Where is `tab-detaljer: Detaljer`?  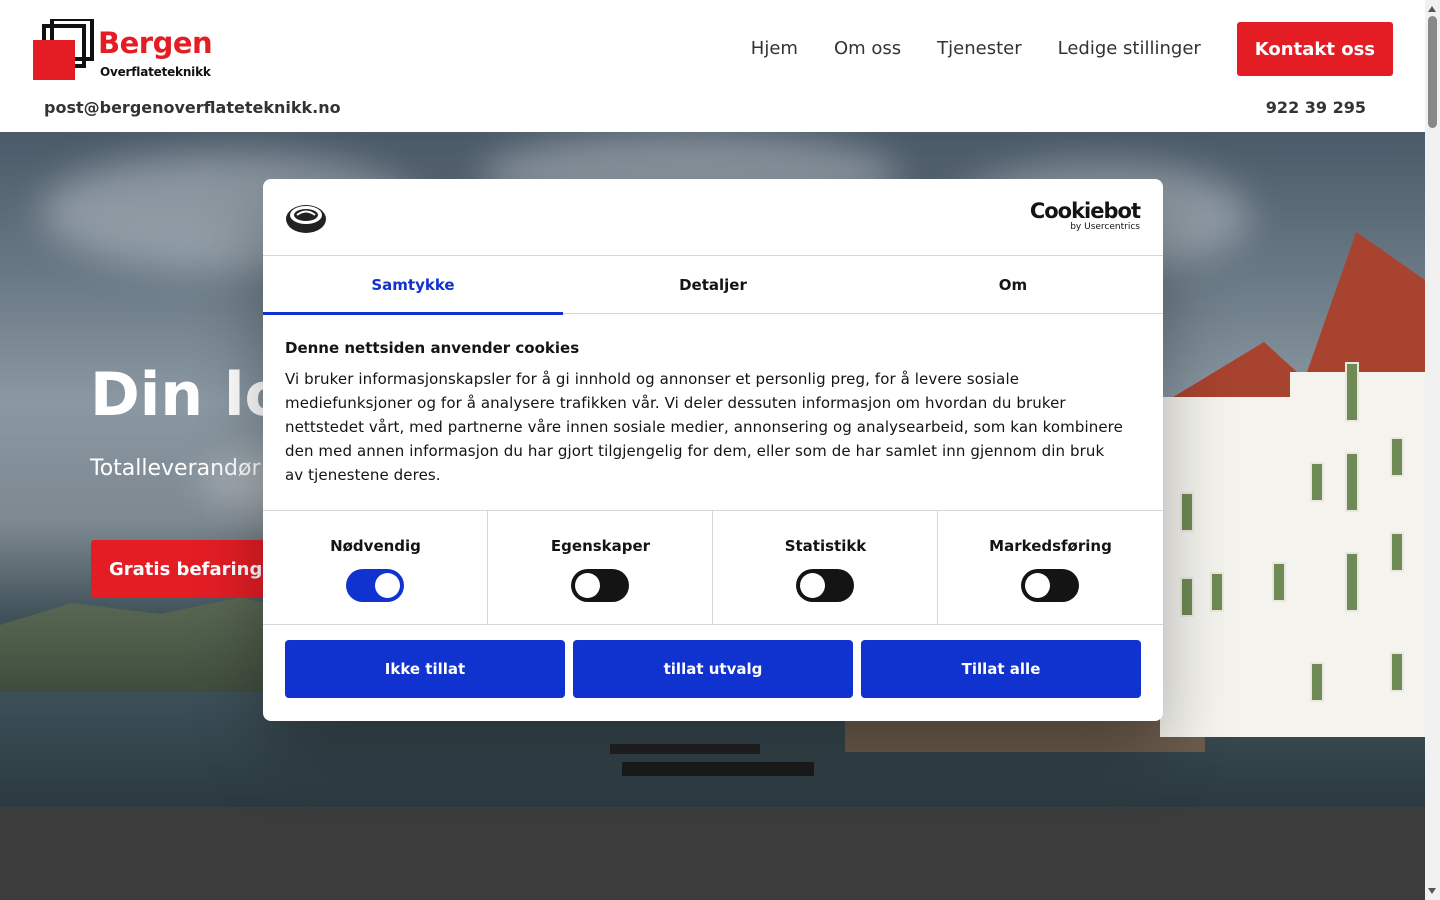 tab-detaljer: Detaljer is located at coordinates (713, 285).